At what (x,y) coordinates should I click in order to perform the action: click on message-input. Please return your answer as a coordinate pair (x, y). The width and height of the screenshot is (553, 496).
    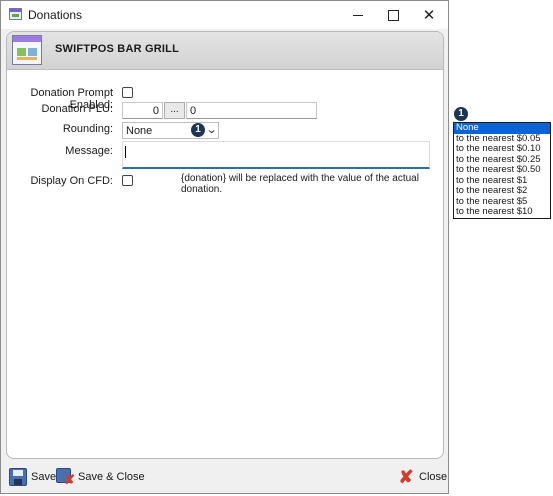
    Looking at the image, I should click on (276, 155).